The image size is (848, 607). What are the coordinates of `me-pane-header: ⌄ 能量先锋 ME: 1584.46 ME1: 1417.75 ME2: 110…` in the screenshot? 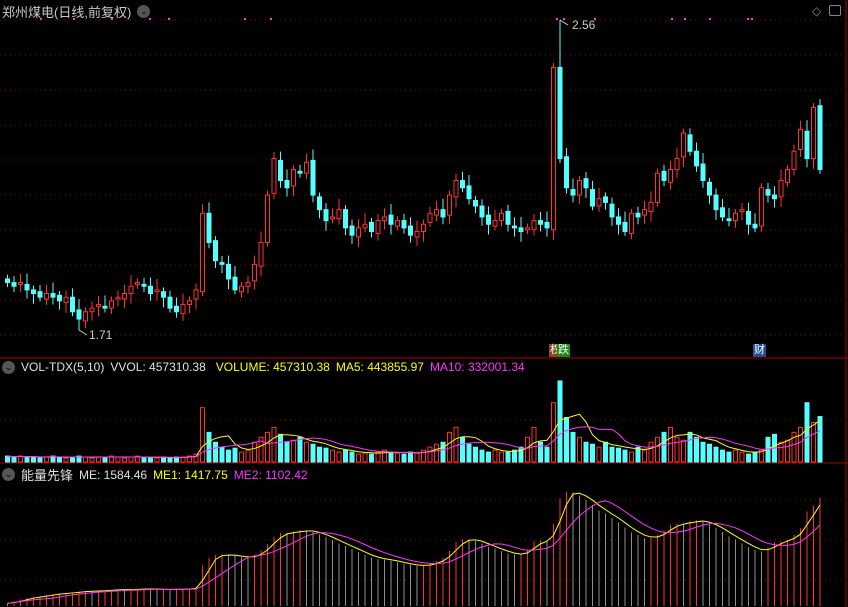 It's located at (155, 474).